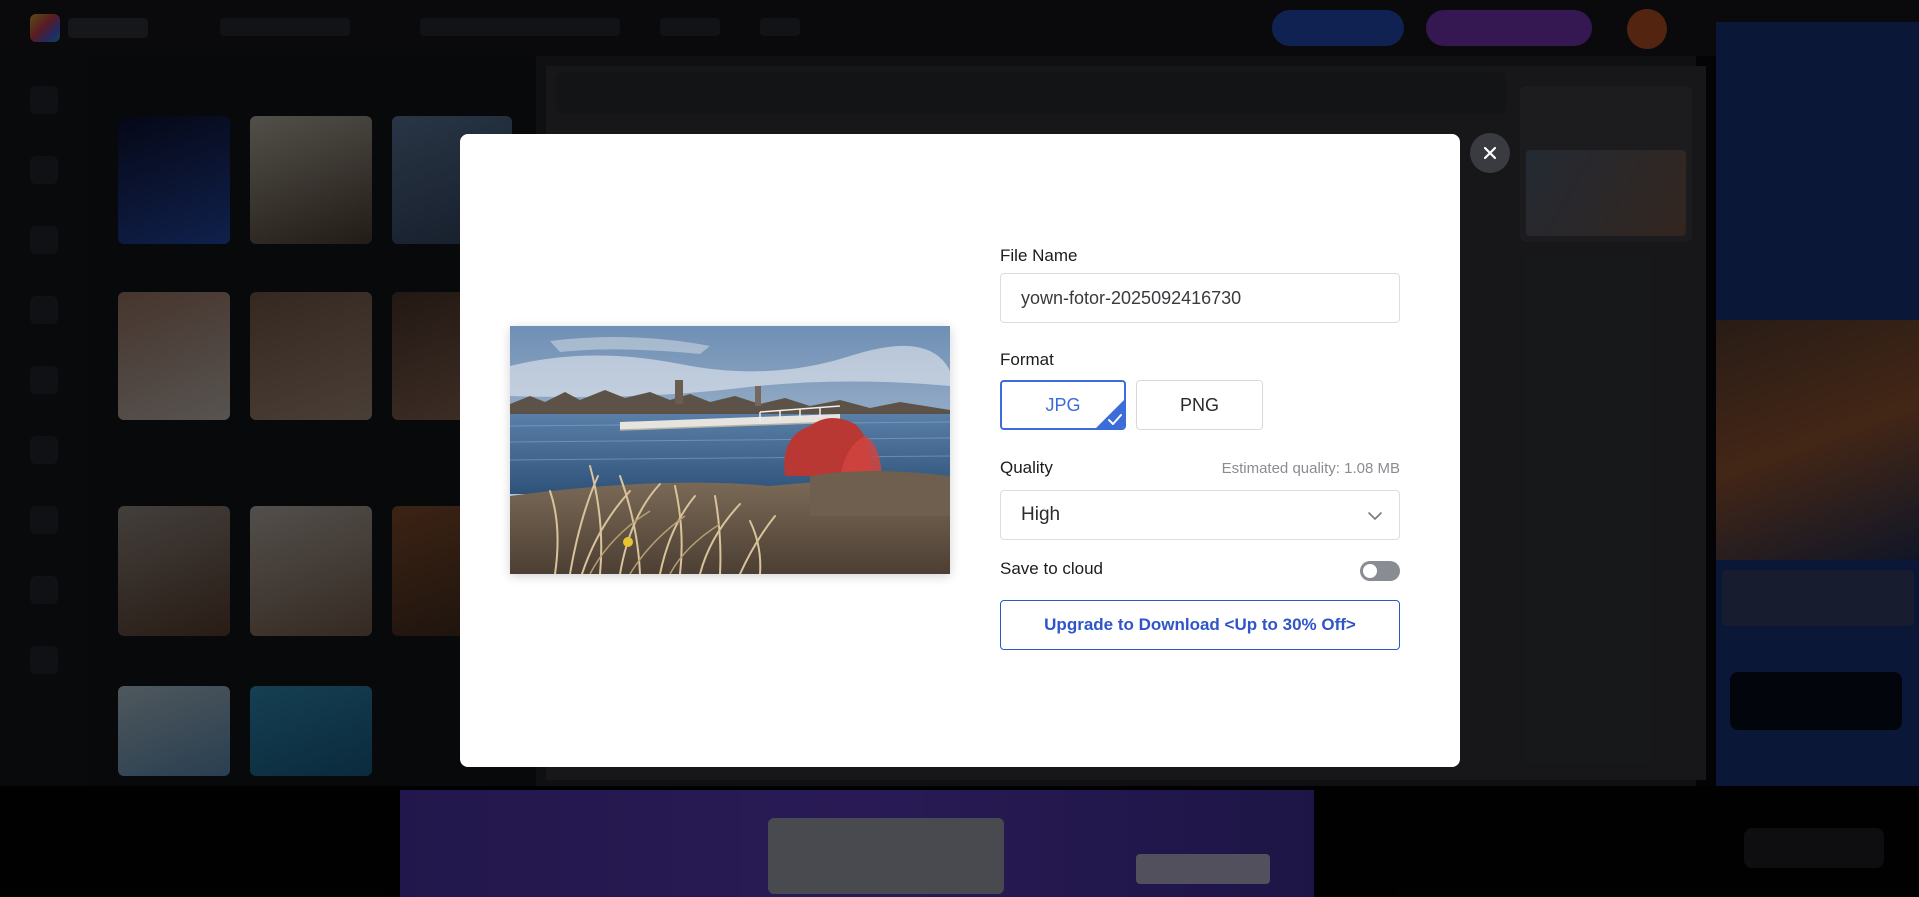 The image size is (1919, 897). I want to click on format-png-button: PNG, so click(1199, 405).